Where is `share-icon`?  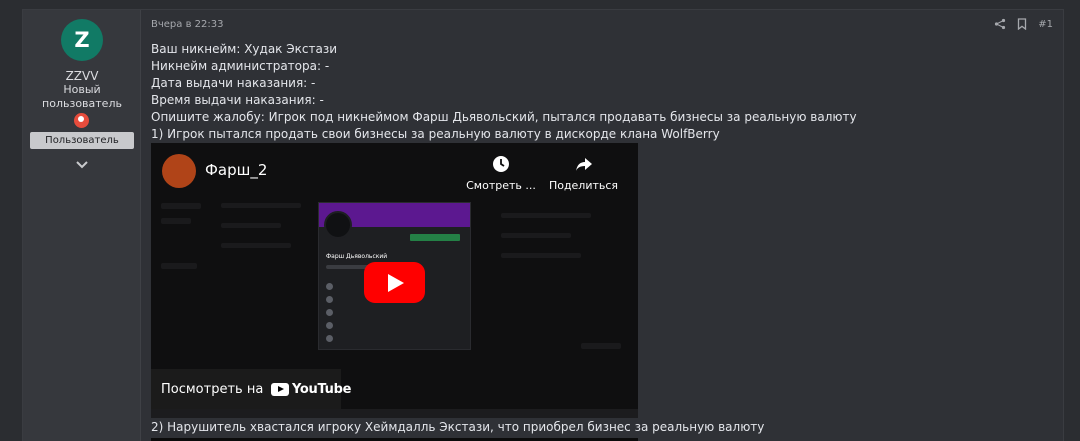 share-icon is located at coordinates (1000, 24).